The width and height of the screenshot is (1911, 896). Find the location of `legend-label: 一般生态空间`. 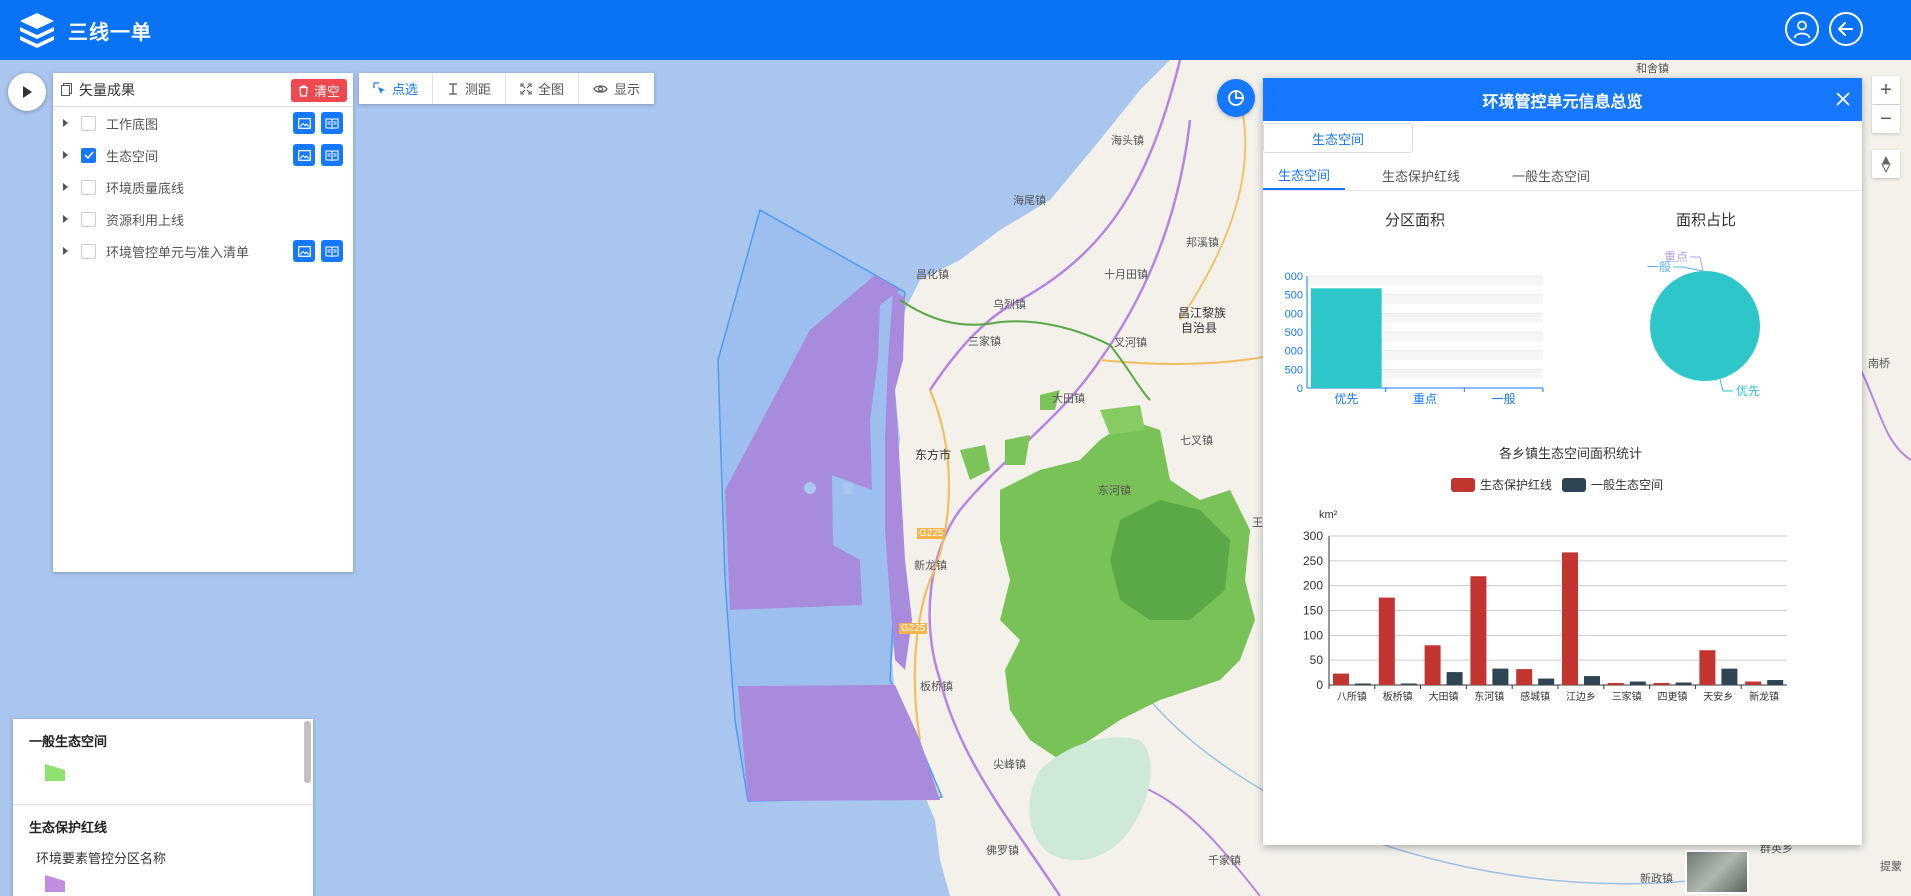

legend-label: 一般生态空间 is located at coordinates (1627, 484).